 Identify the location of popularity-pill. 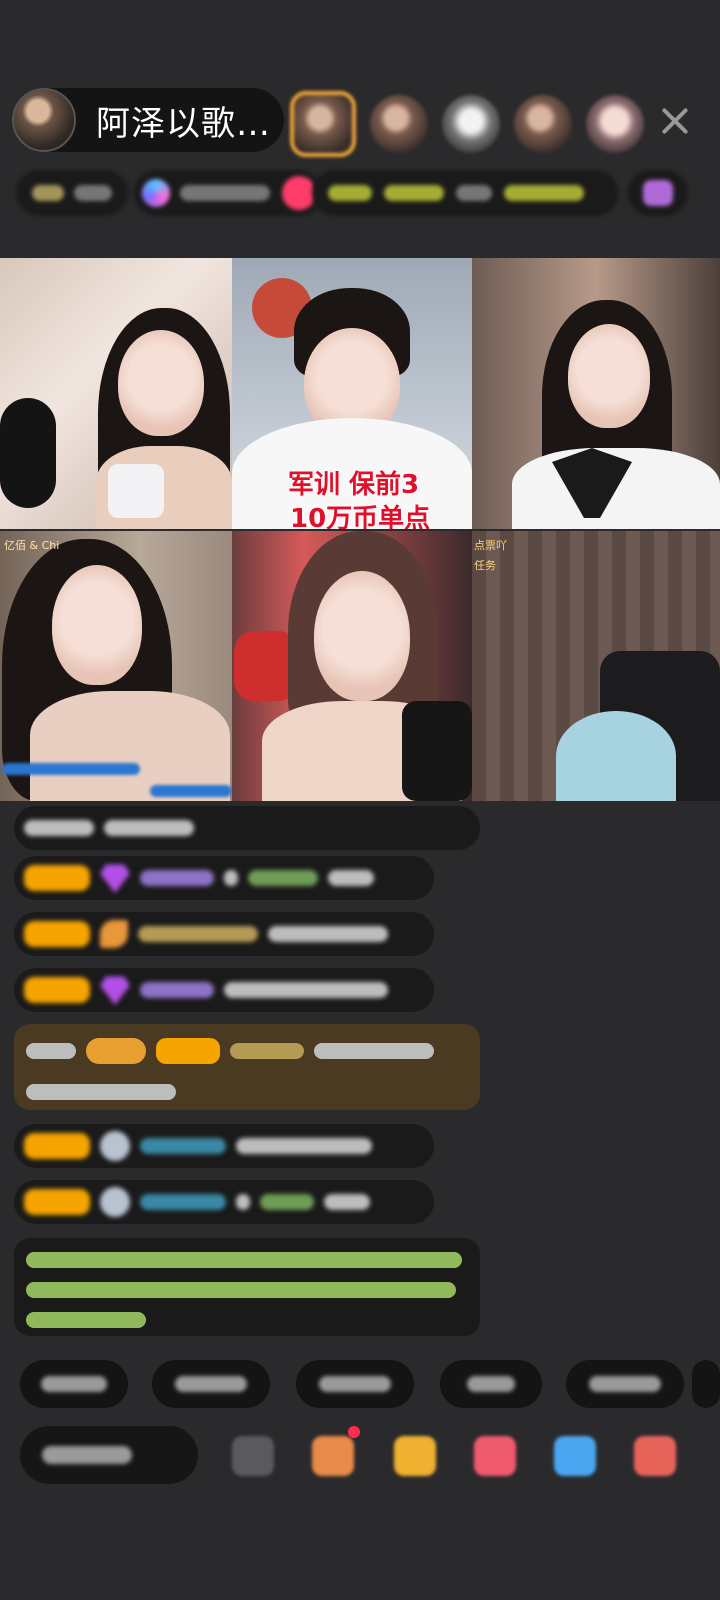
(228, 193).